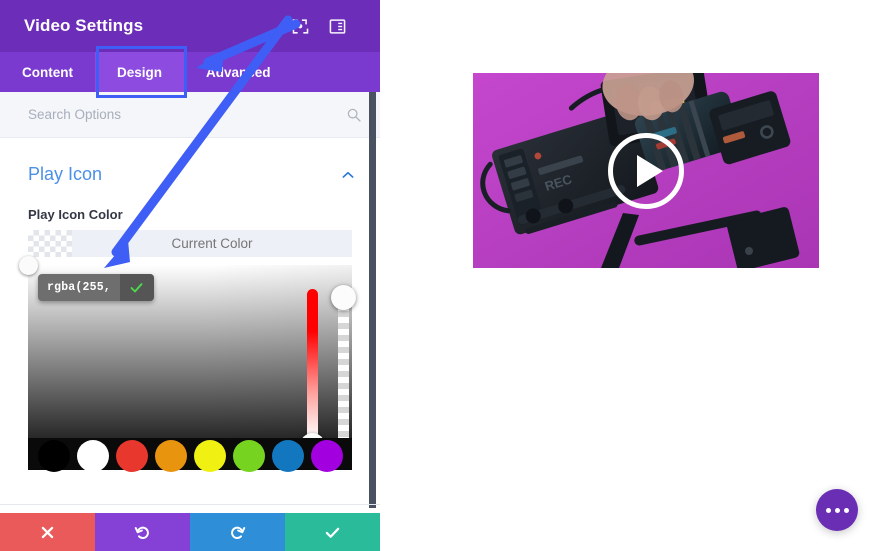 The width and height of the screenshot is (880, 551). I want to click on alpha-slider-knob, so click(343, 297).